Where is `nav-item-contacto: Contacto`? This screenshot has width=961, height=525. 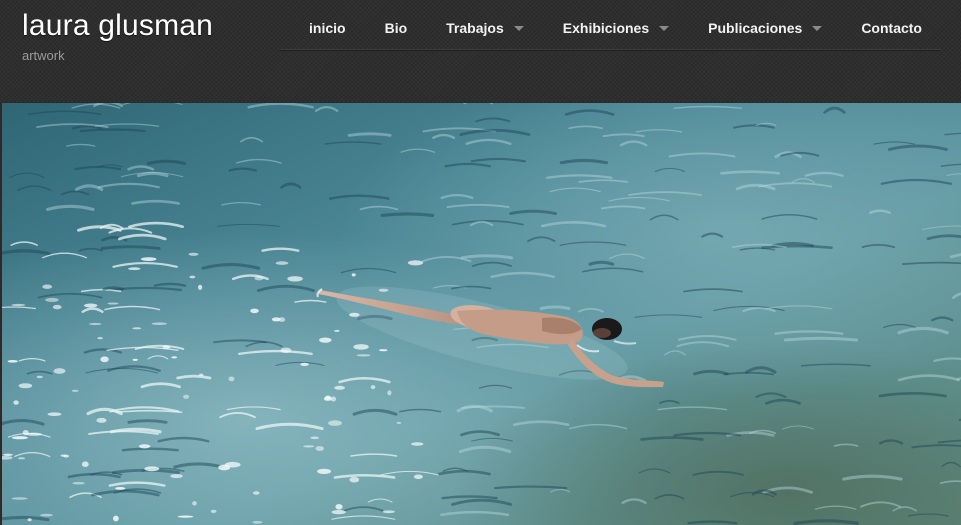
nav-item-contacto: Contacto is located at coordinates (891, 28).